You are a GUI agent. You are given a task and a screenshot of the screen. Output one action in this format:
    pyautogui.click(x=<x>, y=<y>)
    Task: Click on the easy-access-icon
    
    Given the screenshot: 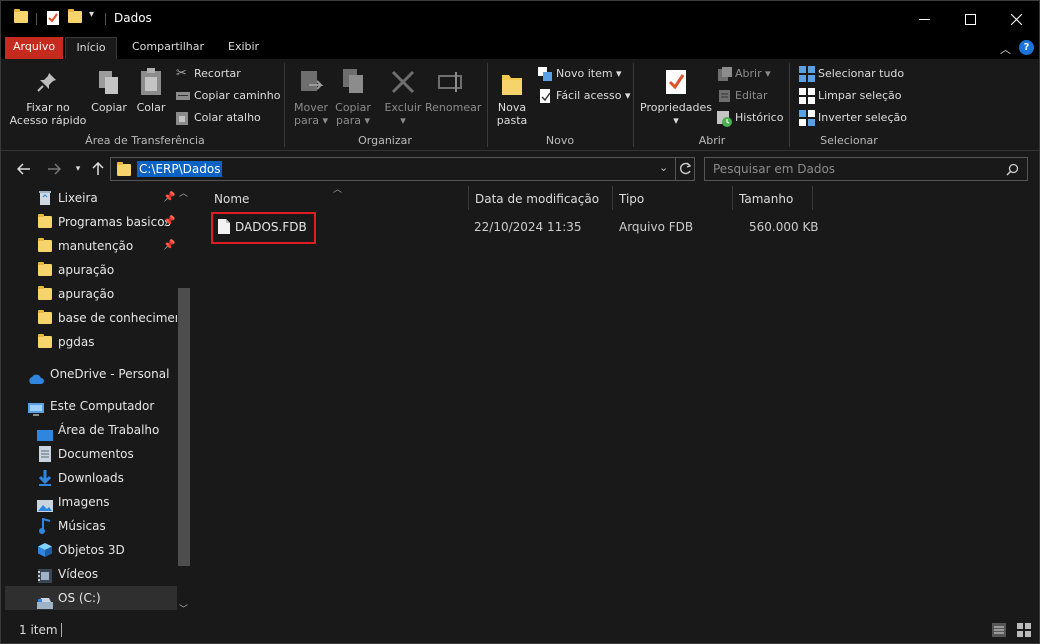 What is the action you would take?
    pyautogui.click(x=545, y=96)
    